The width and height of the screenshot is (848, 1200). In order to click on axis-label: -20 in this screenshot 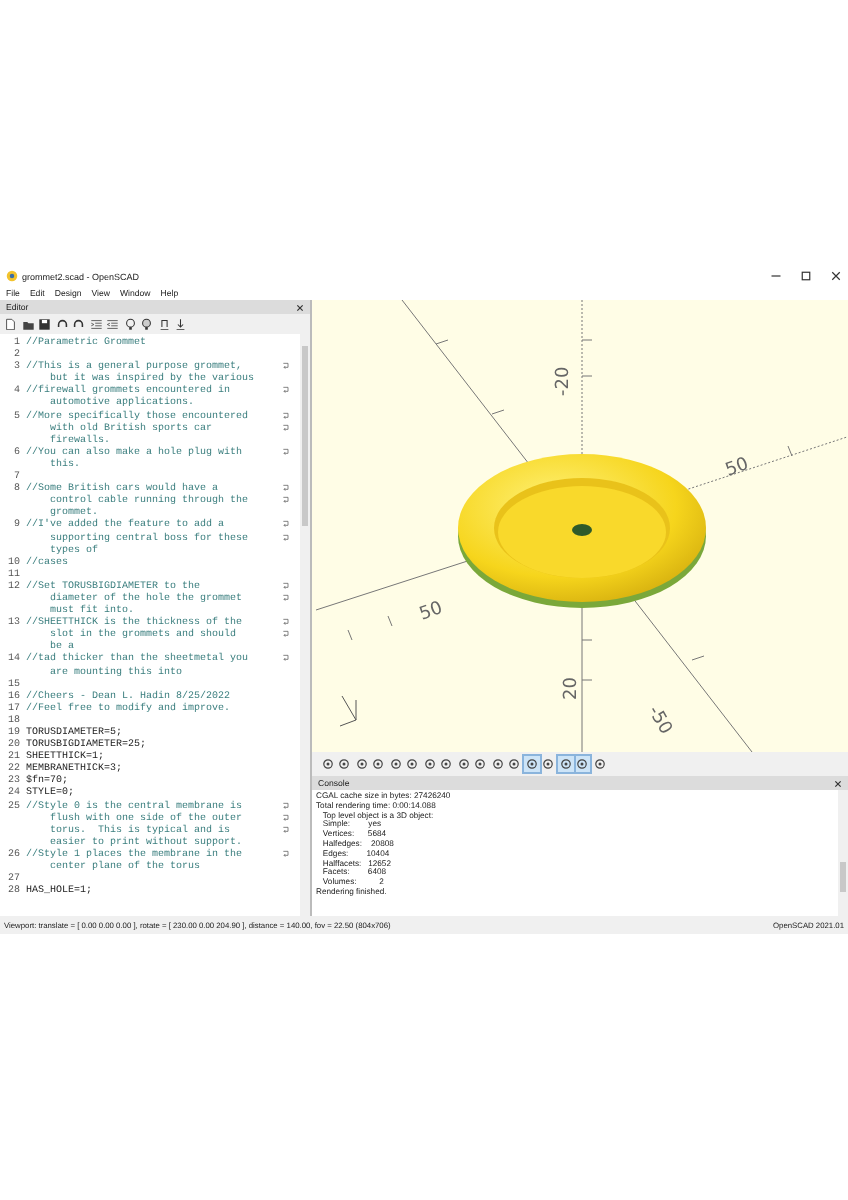, I will do `click(564, 381)`.